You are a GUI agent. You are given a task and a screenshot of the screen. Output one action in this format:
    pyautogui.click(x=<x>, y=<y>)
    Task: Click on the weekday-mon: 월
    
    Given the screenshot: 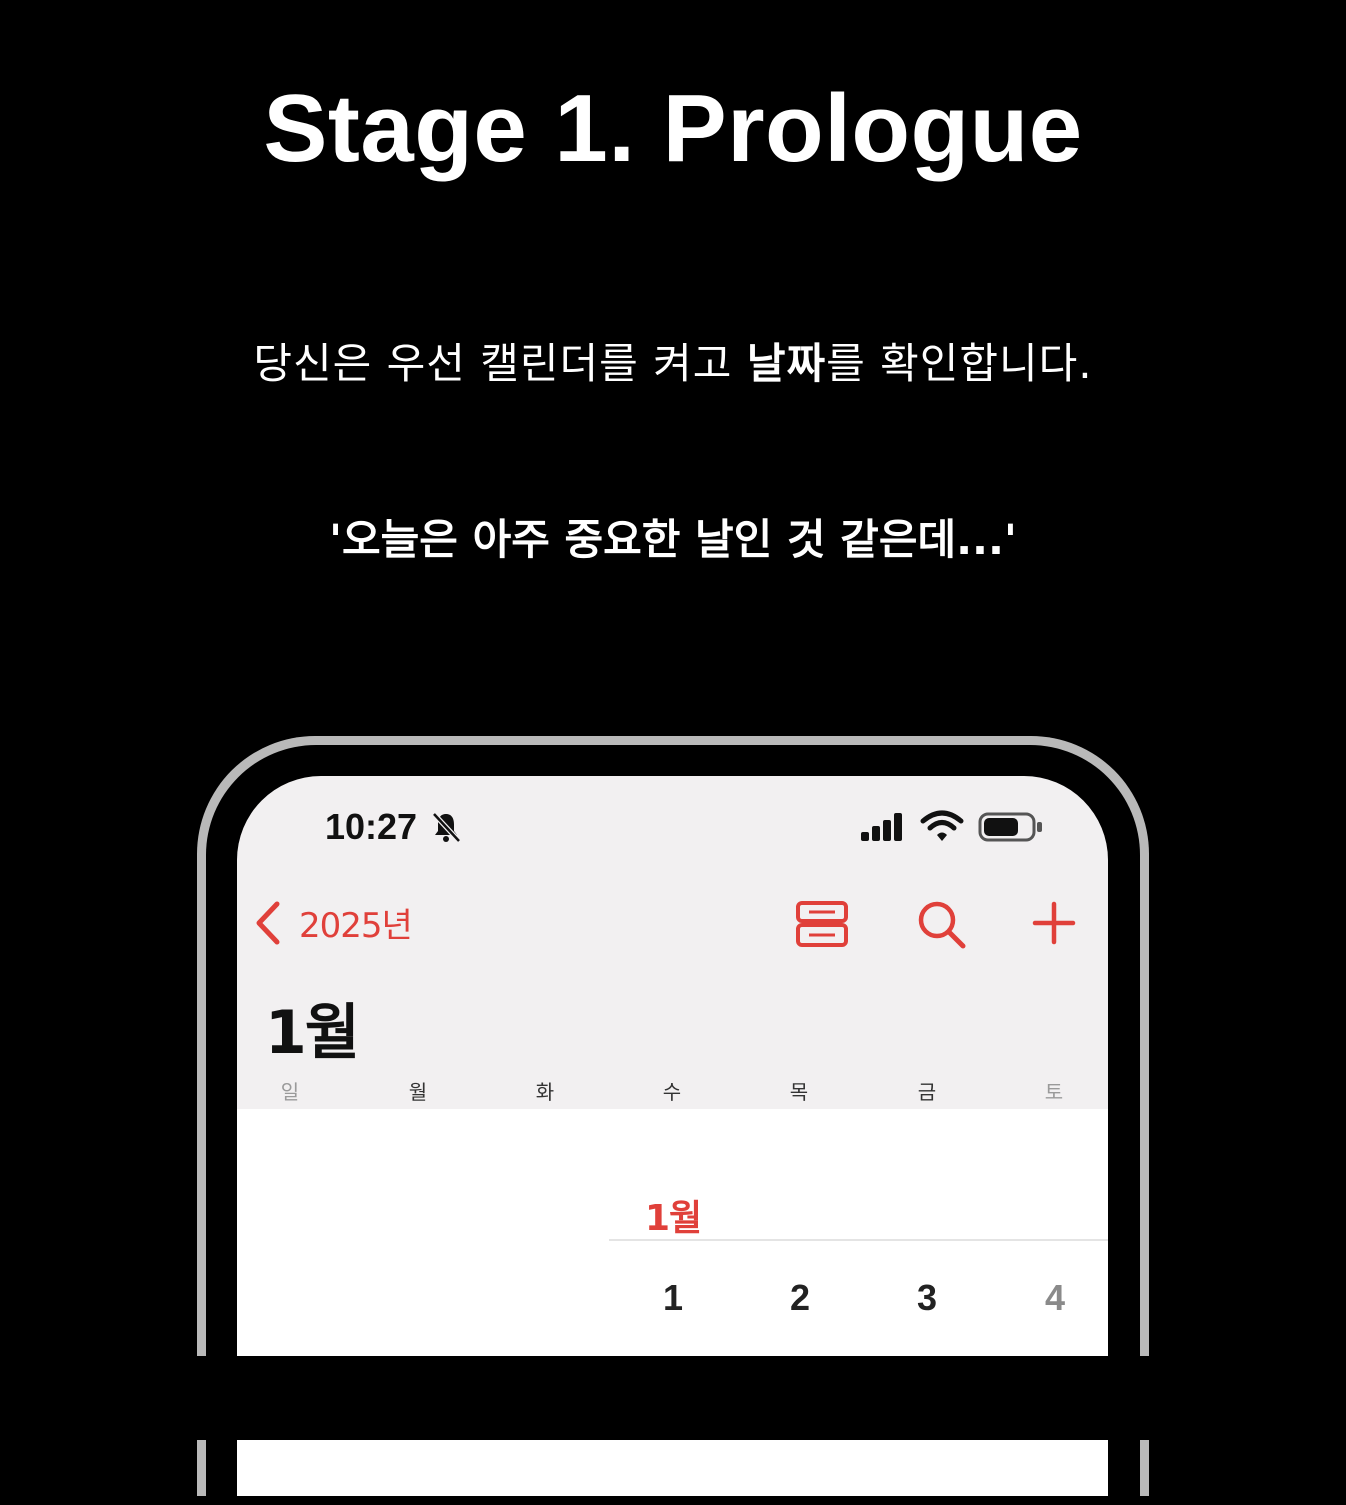 What is the action you would take?
    pyautogui.click(x=418, y=1092)
    